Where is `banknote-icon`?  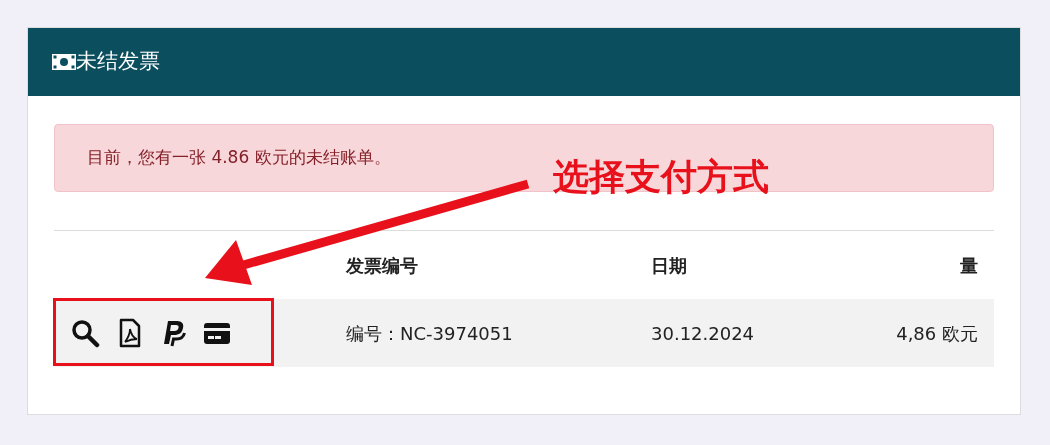
banknote-icon is located at coordinates (64, 62).